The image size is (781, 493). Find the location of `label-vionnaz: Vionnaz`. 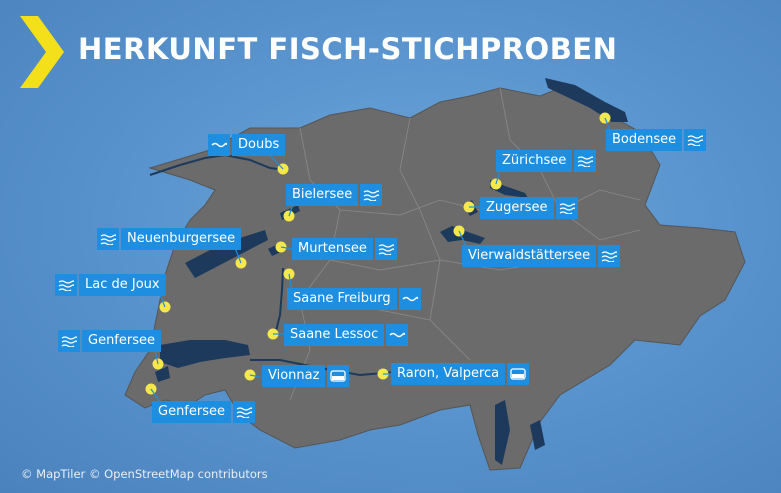

label-vionnaz: Vionnaz is located at coordinates (306, 376).